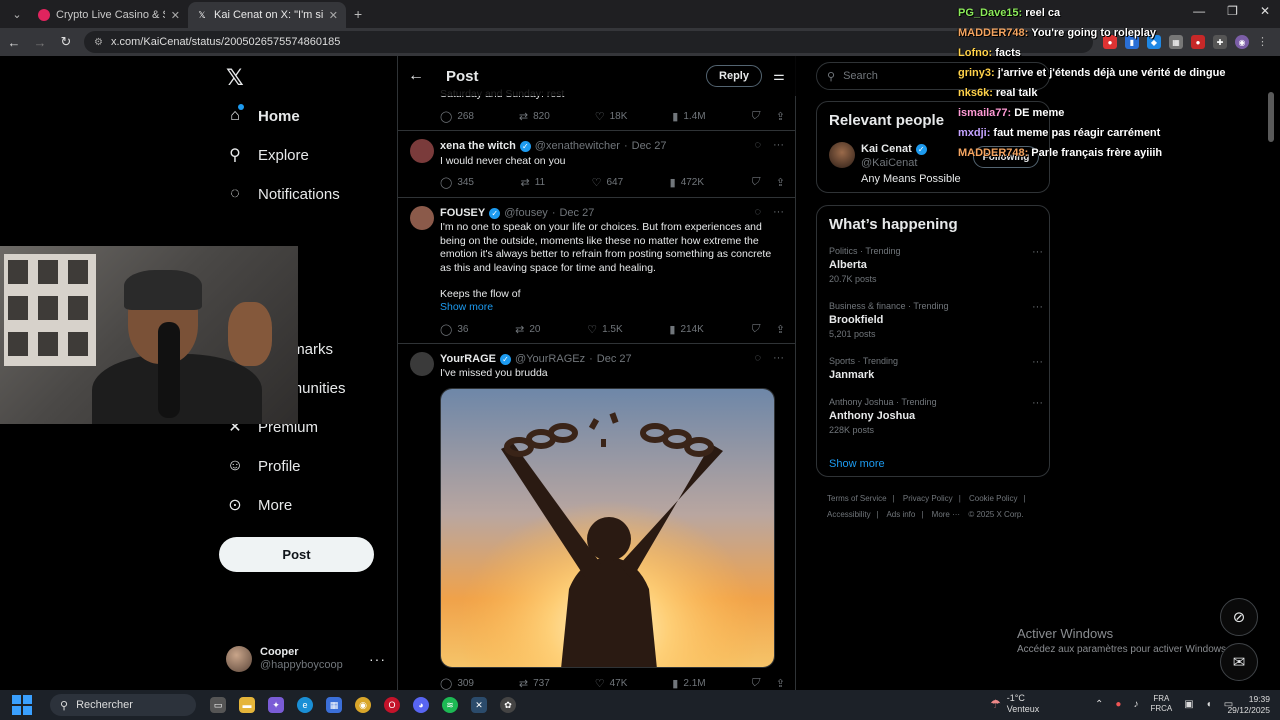 The width and height of the screenshot is (1280, 720). What do you see at coordinates (259, 505) in the screenshot?
I see `nav-more: ⊙ More` at bounding box center [259, 505].